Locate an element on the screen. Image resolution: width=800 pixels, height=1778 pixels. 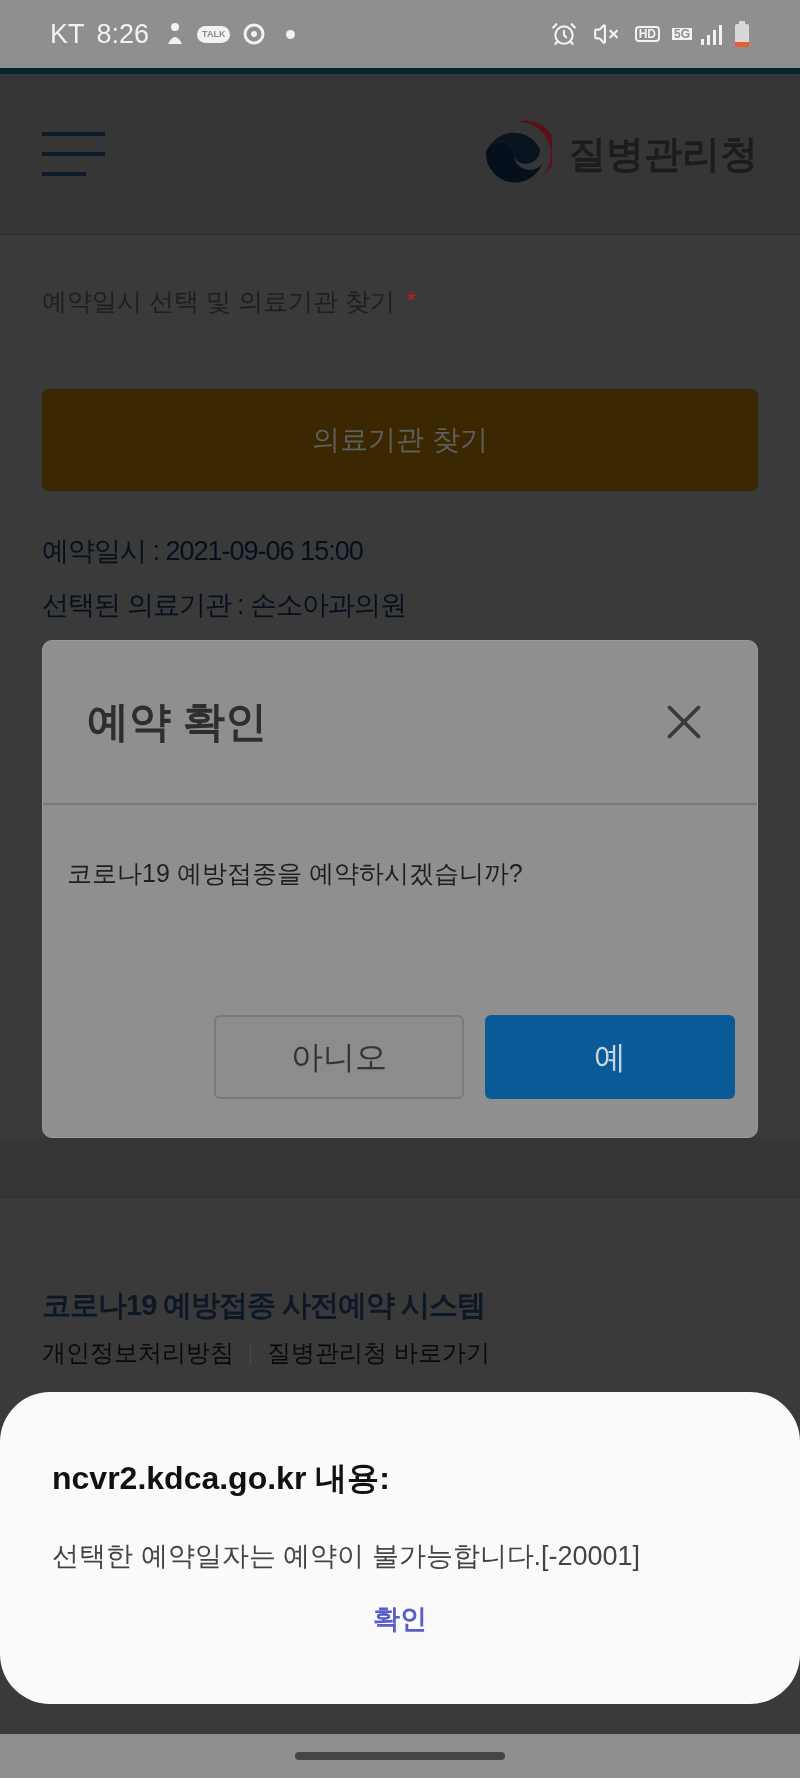
find-clinic-button: 의료기관 찾기 is located at coordinates (400, 439).